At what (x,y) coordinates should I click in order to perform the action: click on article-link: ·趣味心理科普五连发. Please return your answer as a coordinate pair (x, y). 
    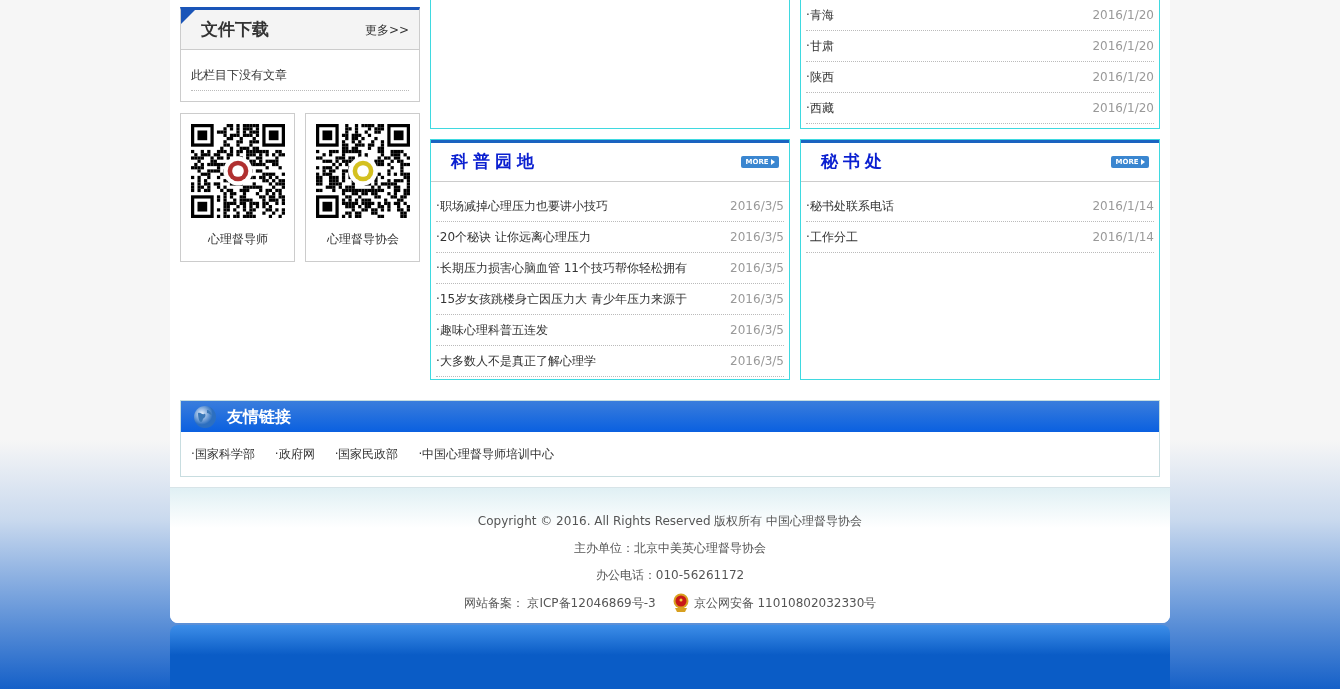
    Looking at the image, I should click on (492, 330).